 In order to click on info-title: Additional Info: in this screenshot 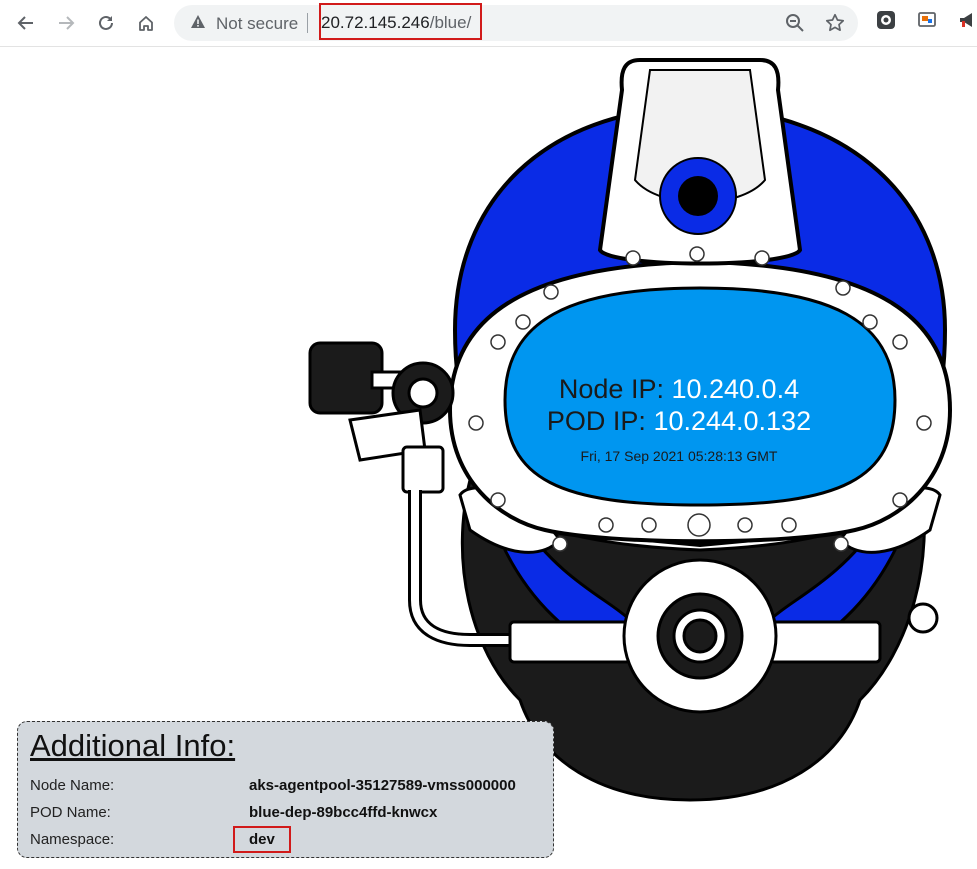, I will do `click(133, 745)`.